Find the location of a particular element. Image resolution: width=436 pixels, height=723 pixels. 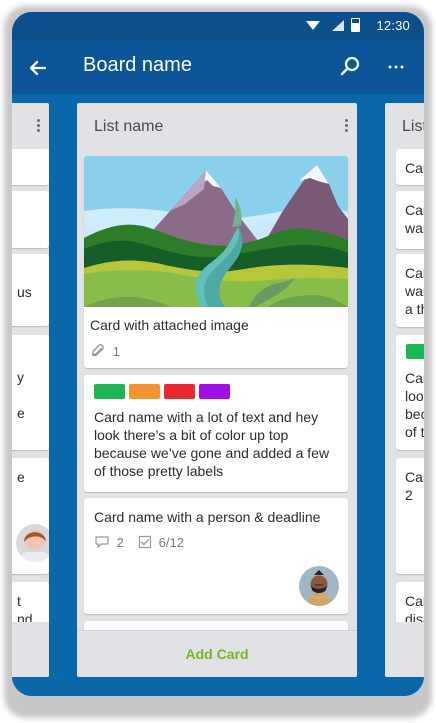

more-menu-button is located at coordinates (396, 67).